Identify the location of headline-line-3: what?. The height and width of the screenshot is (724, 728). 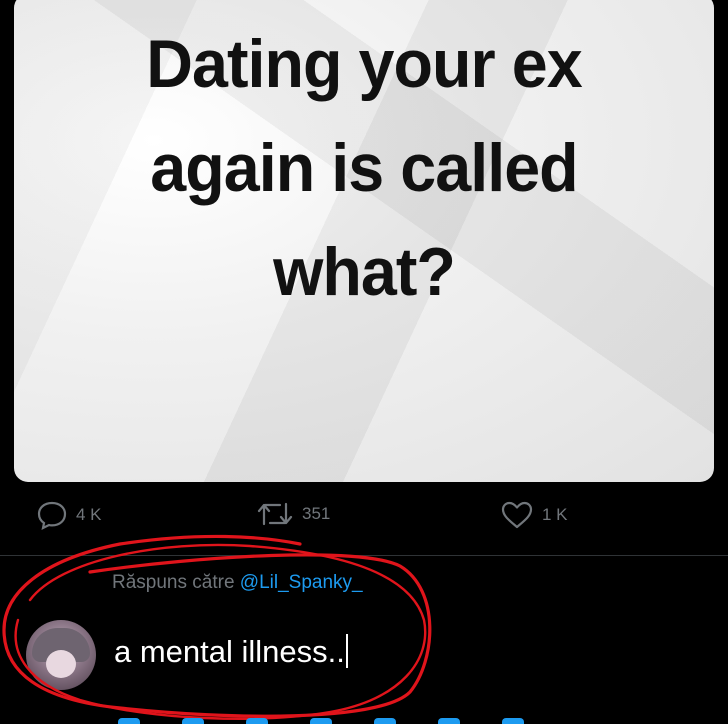
(364, 272).